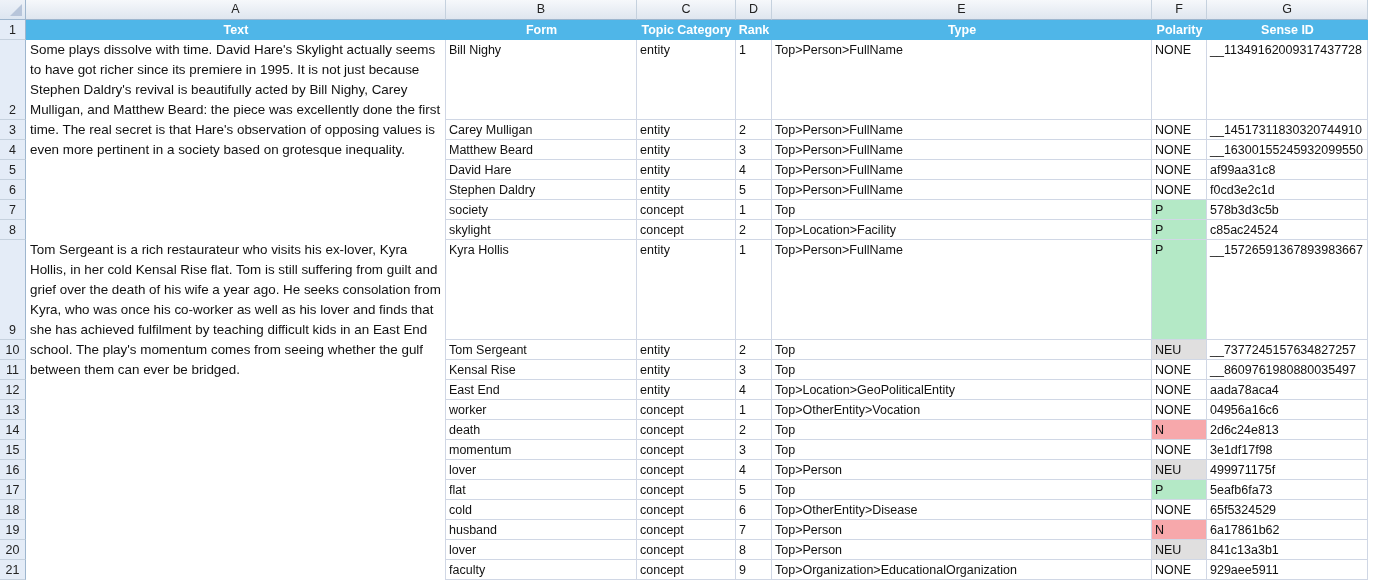 The width and height of the screenshot is (1381, 580). I want to click on form-cell: flat, so click(541, 490).